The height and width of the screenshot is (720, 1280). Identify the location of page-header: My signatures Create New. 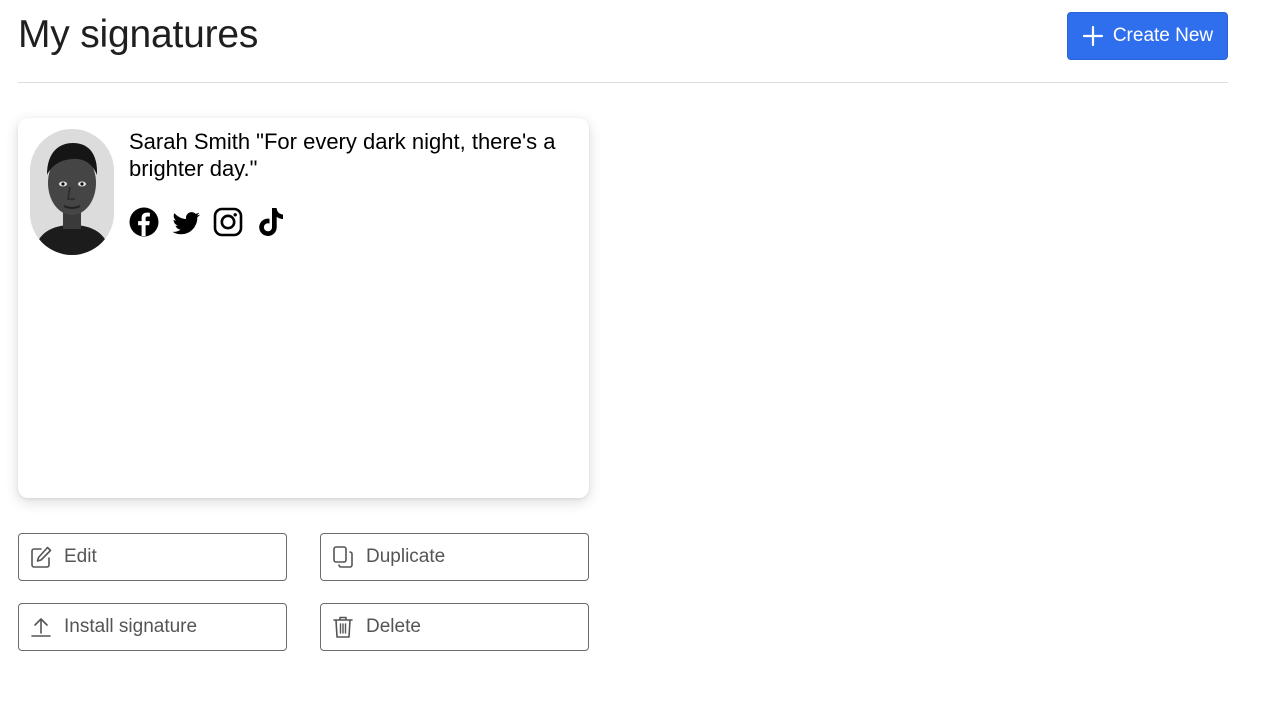
(623, 41).